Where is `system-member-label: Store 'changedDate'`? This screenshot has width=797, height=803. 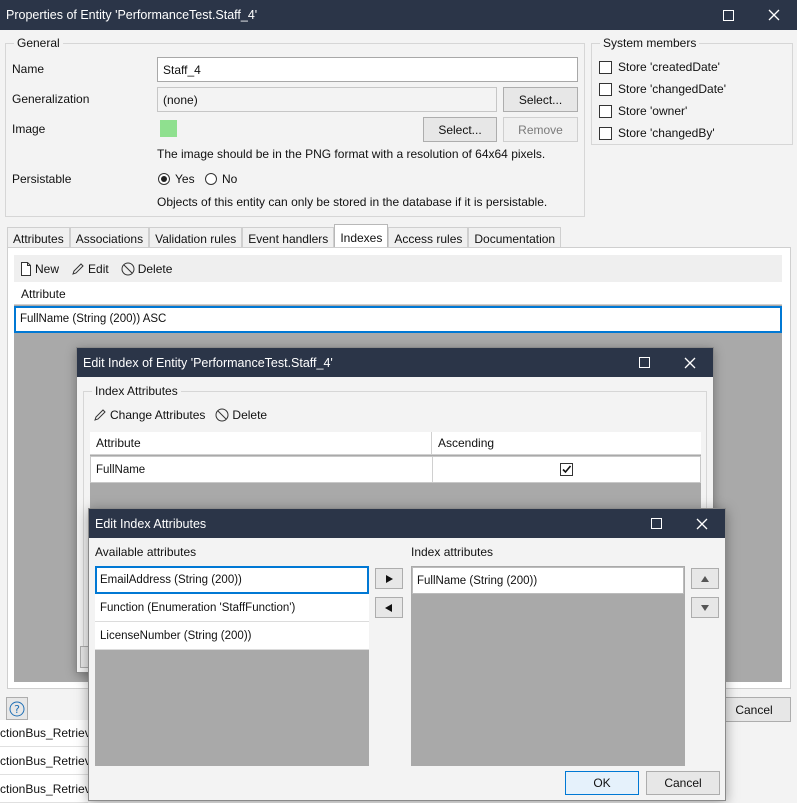
system-member-label: Store 'changedDate' is located at coordinates (672, 89).